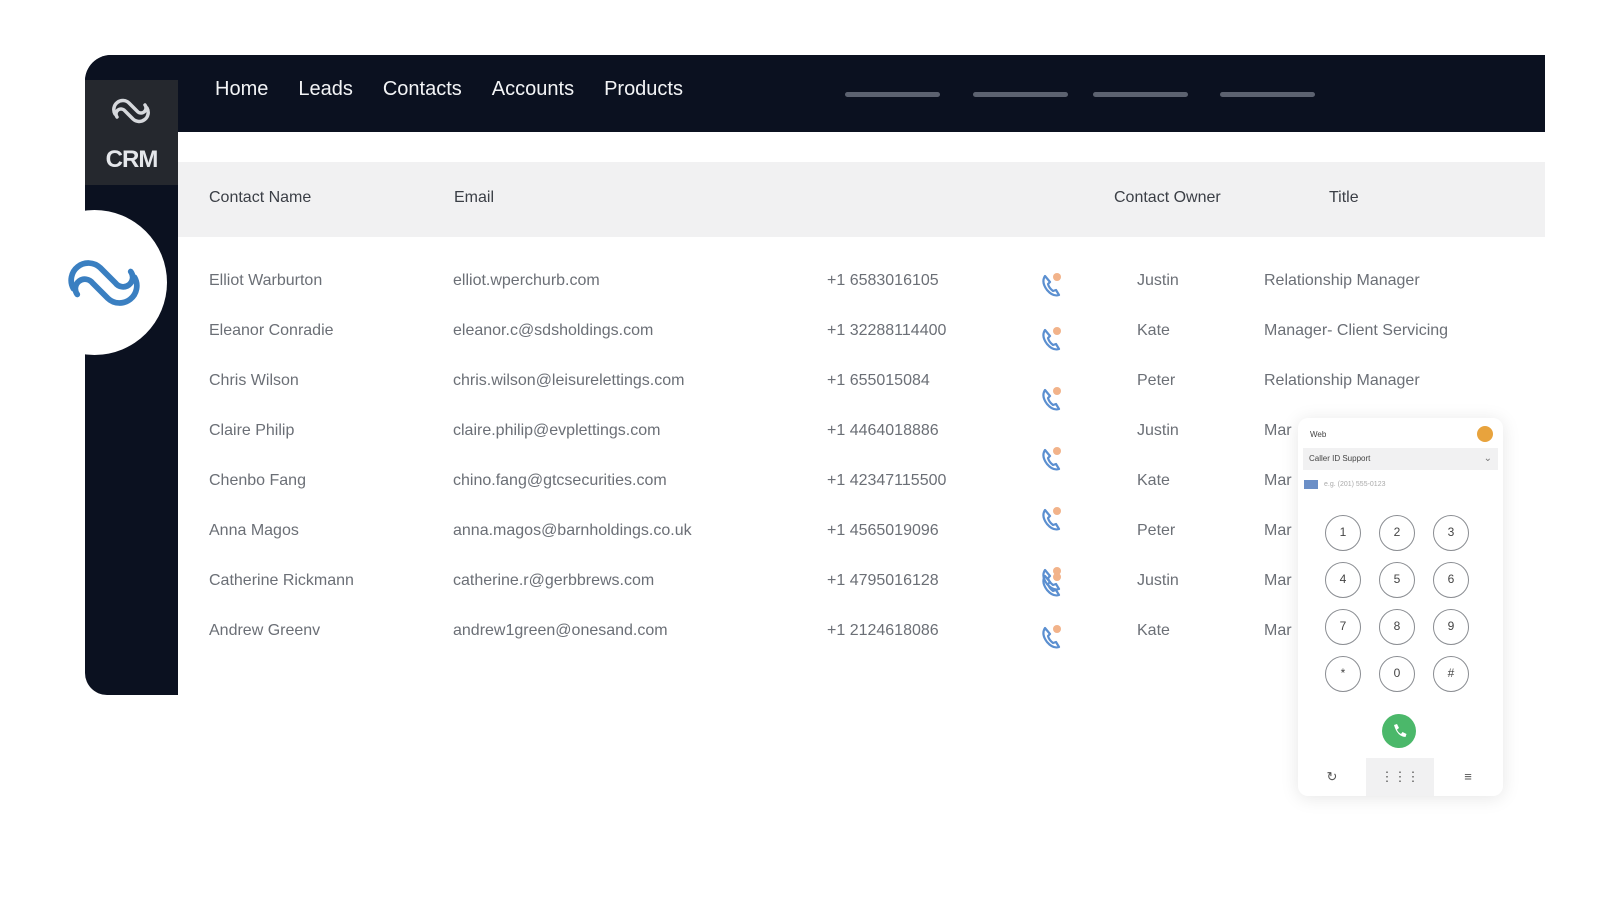 The height and width of the screenshot is (900, 1600). I want to click on contact-phone: +1 4464018886, so click(883, 431).